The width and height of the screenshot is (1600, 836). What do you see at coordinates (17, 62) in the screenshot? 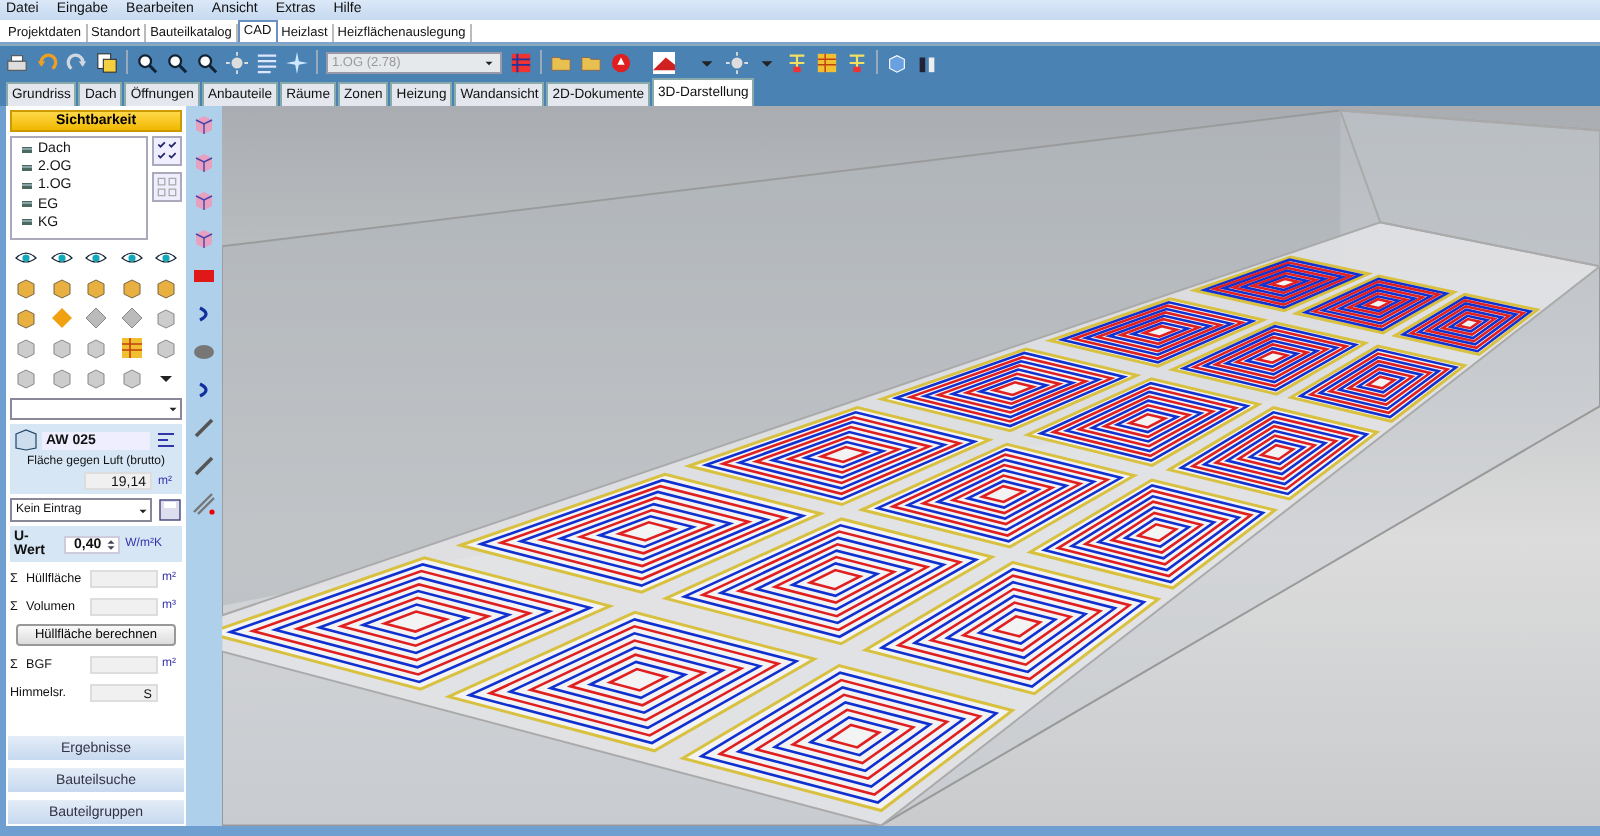
I see `printer-icon` at bounding box center [17, 62].